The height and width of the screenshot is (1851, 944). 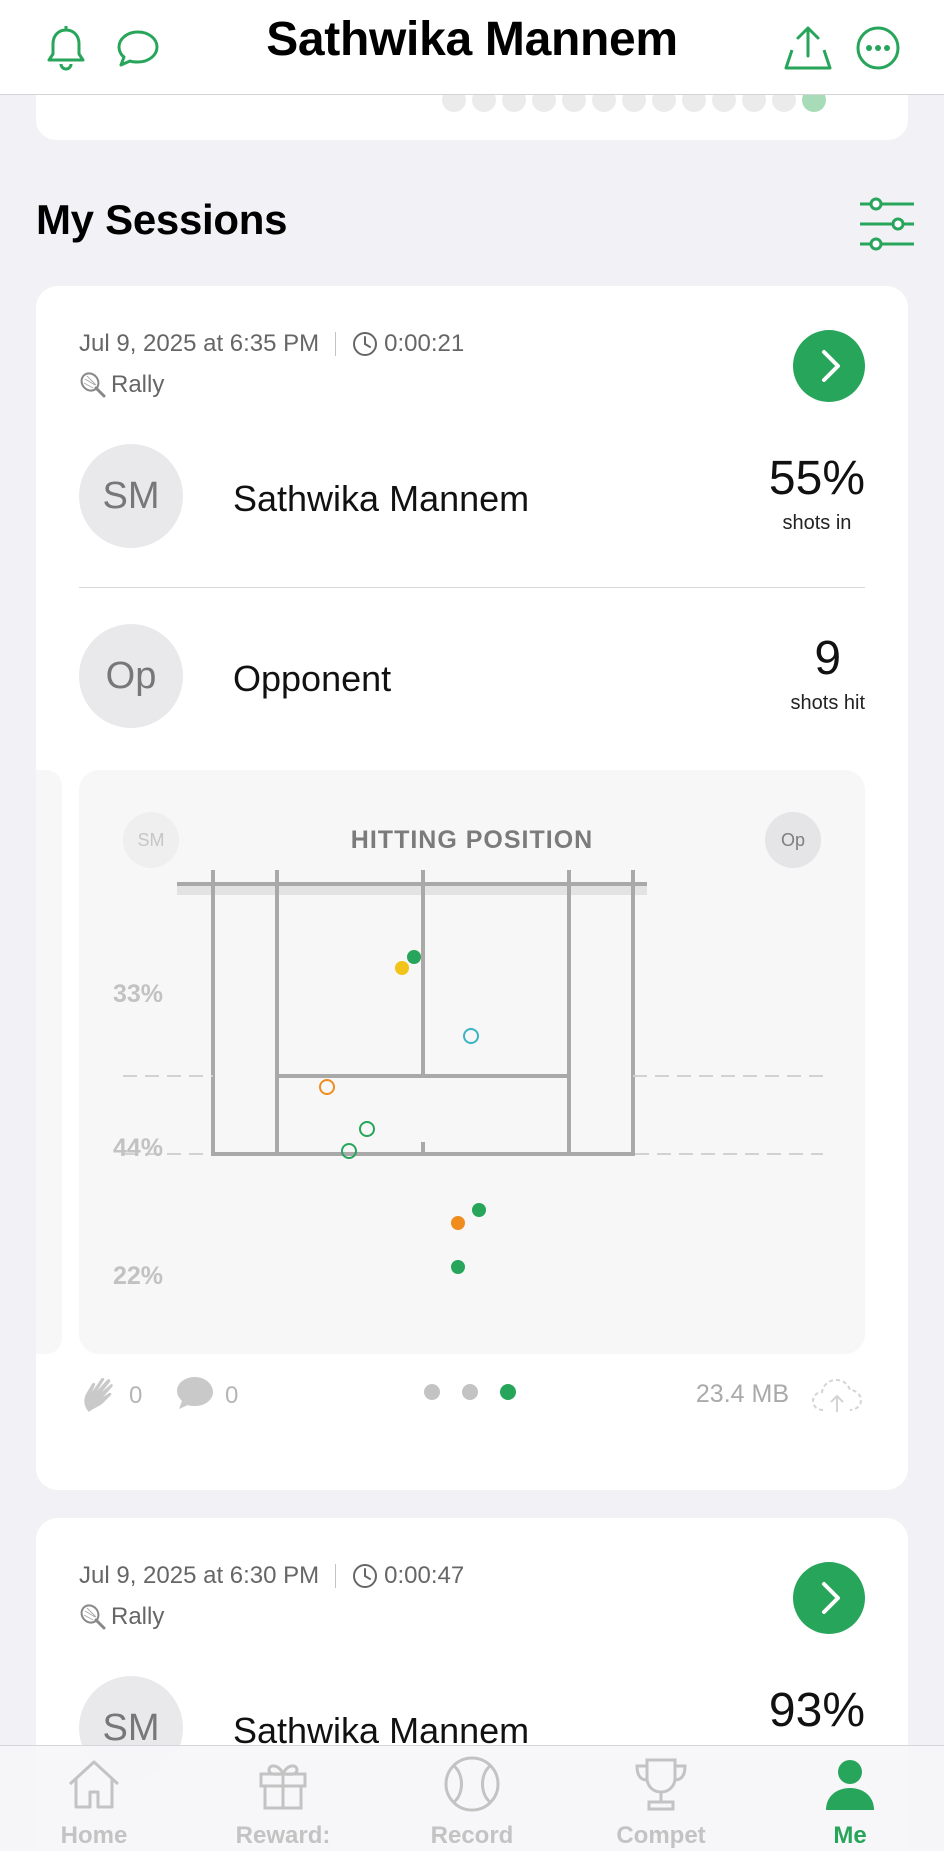 I want to click on person-icon, so click(x=850, y=1785).